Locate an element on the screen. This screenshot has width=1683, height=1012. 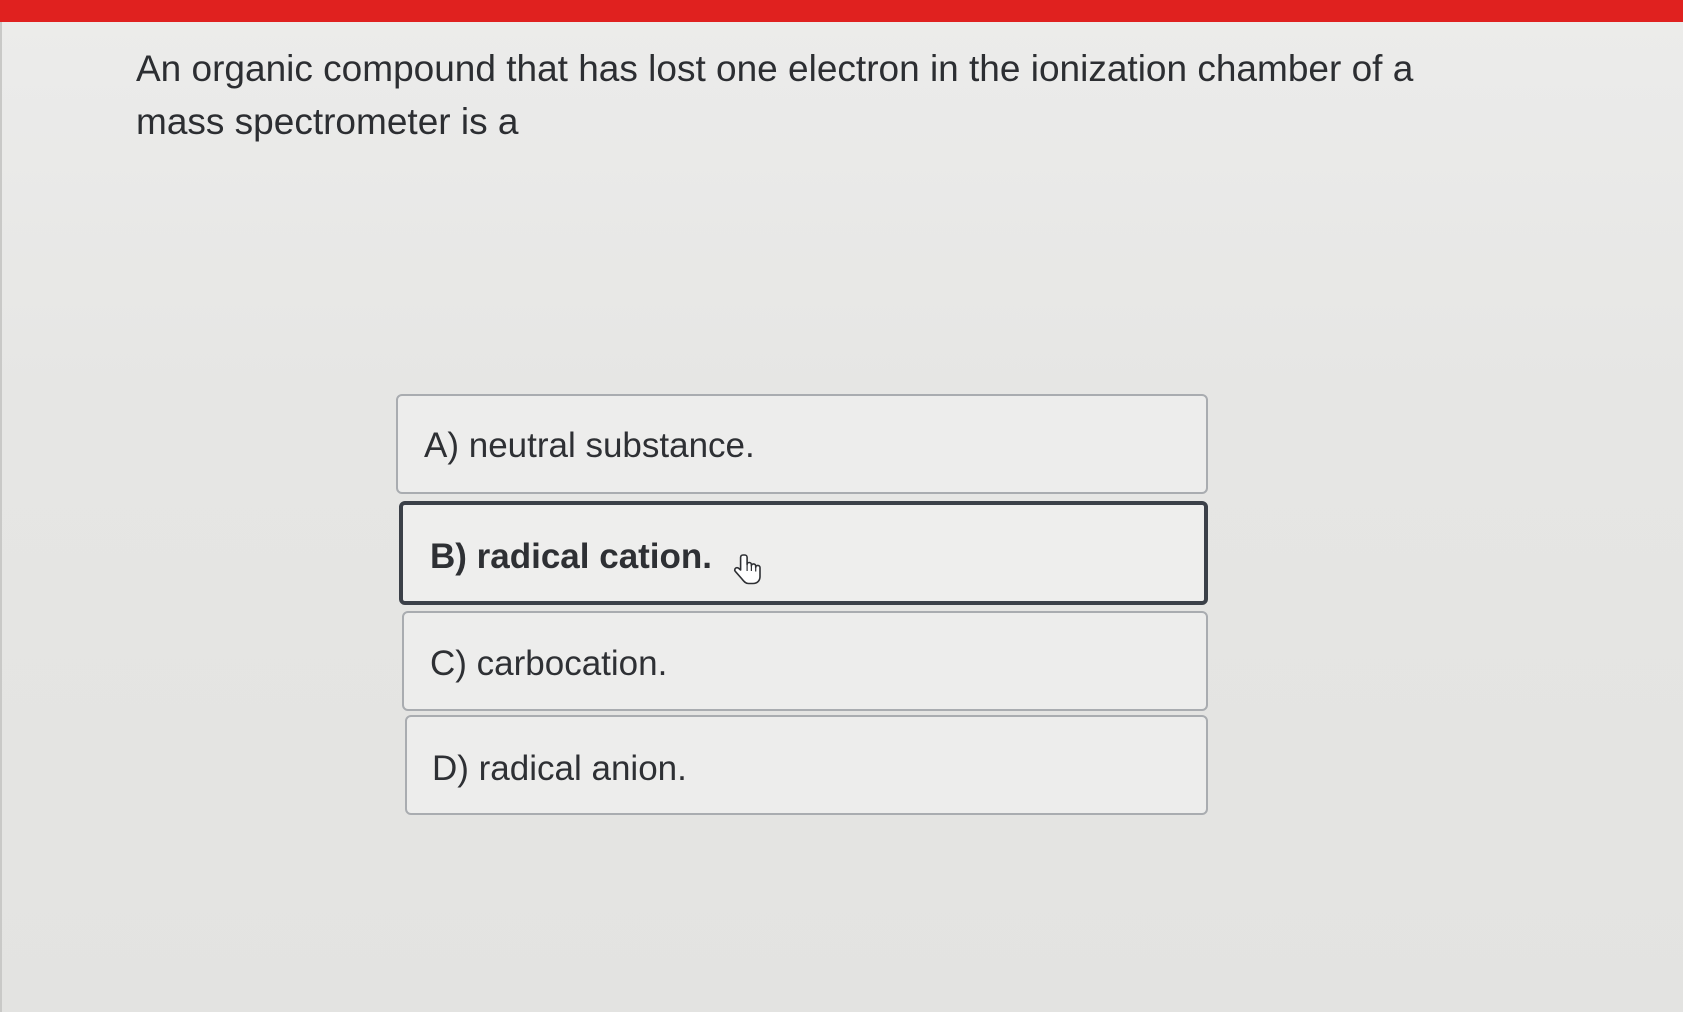
option-d-label: D) radical anion. is located at coordinates (559, 768).